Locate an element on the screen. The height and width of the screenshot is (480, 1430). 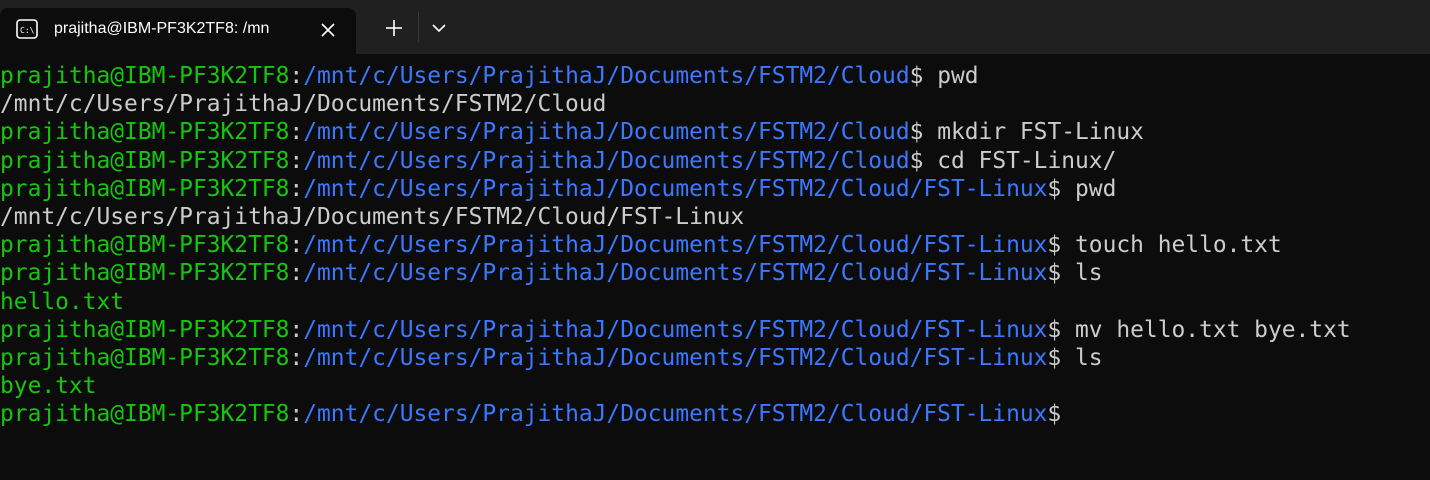
title-bar: C:\ prajitha@IBM-PF3K2TF8: /mn is located at coordinates (715, 27).